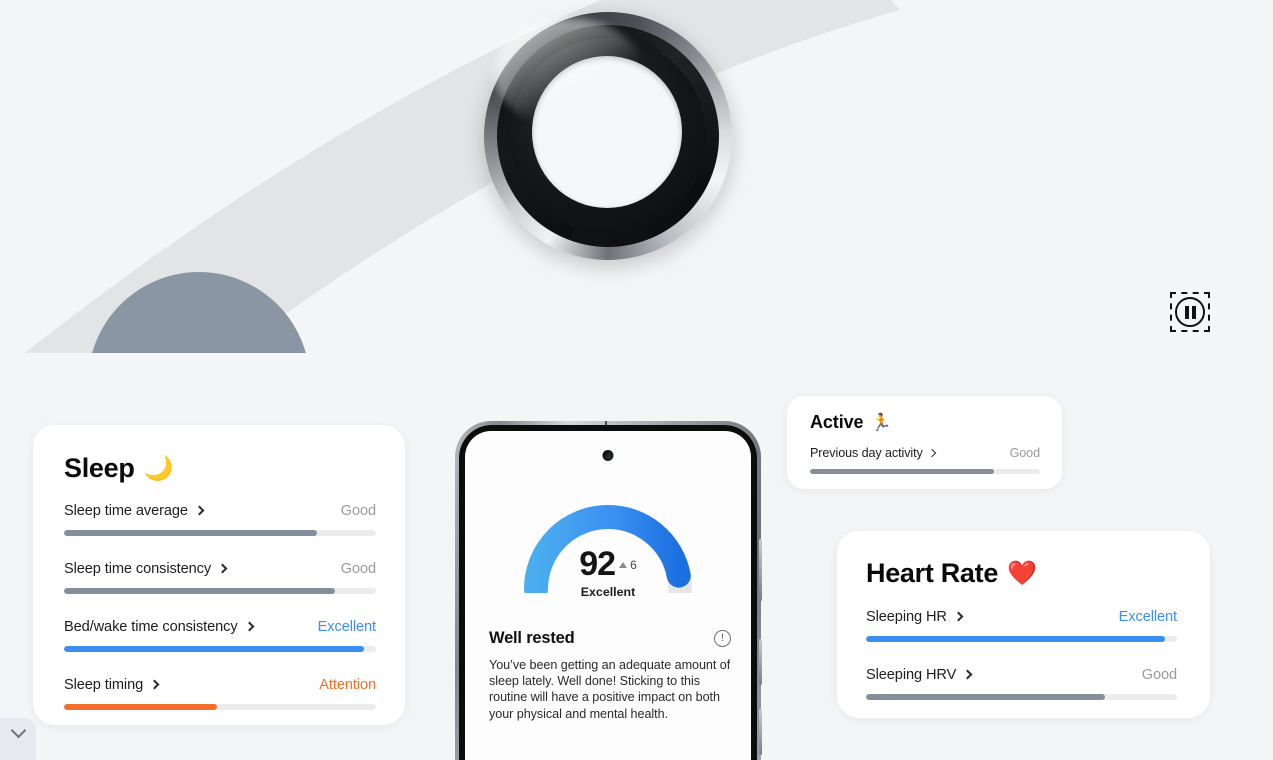 Image resolution: width=1273 pixels, height=760 pixels. I want to click on metric-row: Previous day activity Good, so click(925, 460).